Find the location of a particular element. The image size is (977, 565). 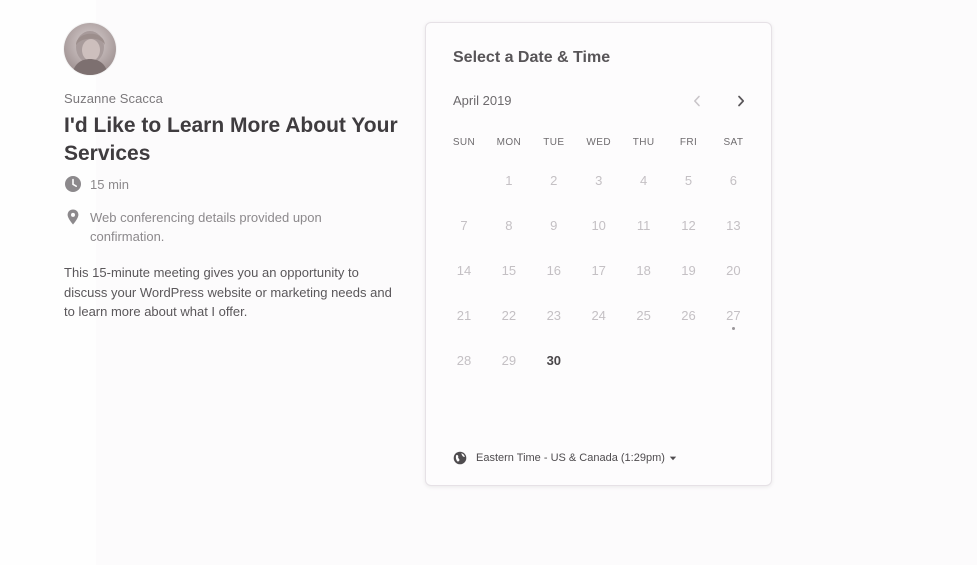

chevron-right-icon is located at coordinates (741, 101).